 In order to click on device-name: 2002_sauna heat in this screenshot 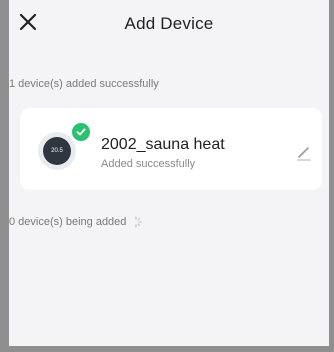, I will do `click(163, 144)`.